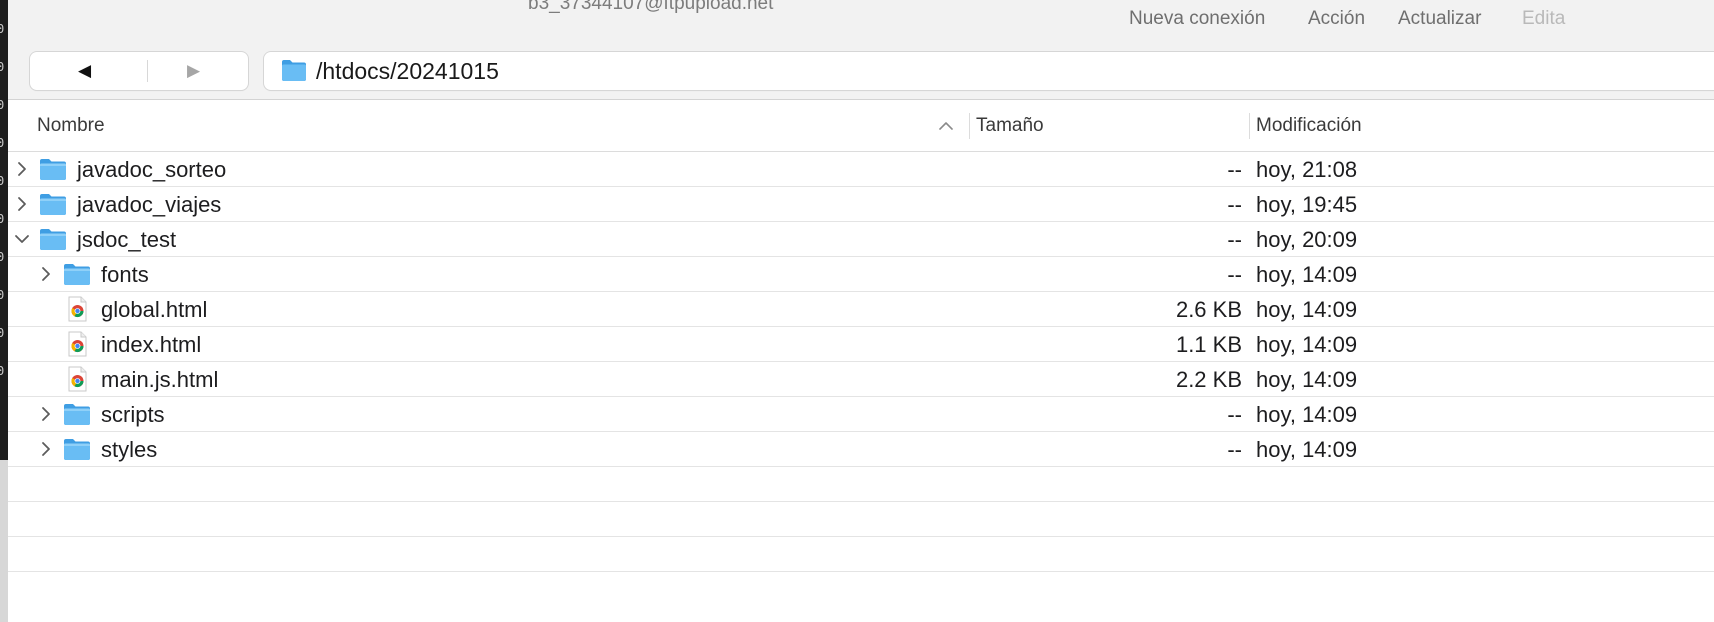 Image resolution: width=1714 pixels, height=622 pixels. Describe the element at coordinates (861, 274) in the screenshot. I see `folder-row: fonts -- hoy, 14:09` at that location.